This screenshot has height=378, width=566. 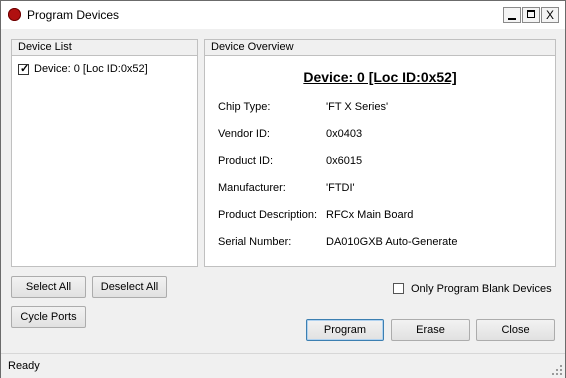 I want to click on only-blank-label: Only Program Blank Devices, so click(x=481, y=289).